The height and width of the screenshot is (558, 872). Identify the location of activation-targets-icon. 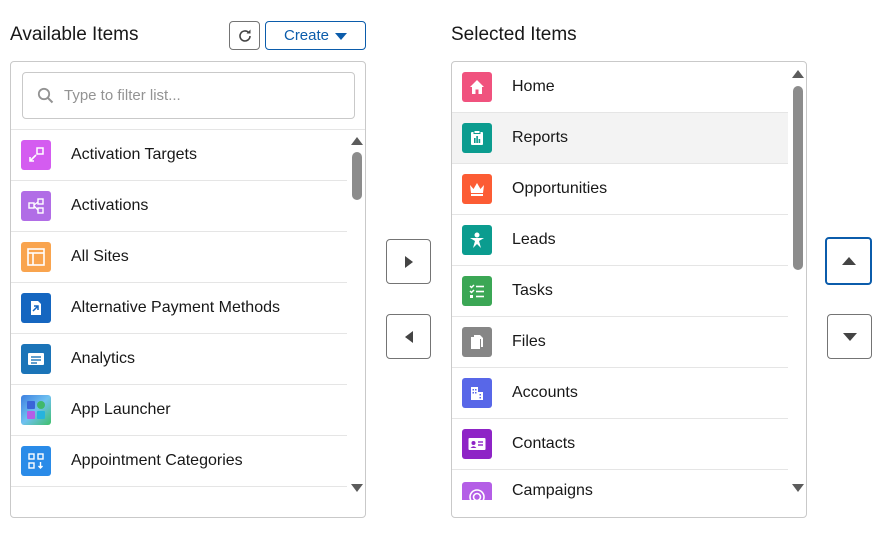
(36, 155).